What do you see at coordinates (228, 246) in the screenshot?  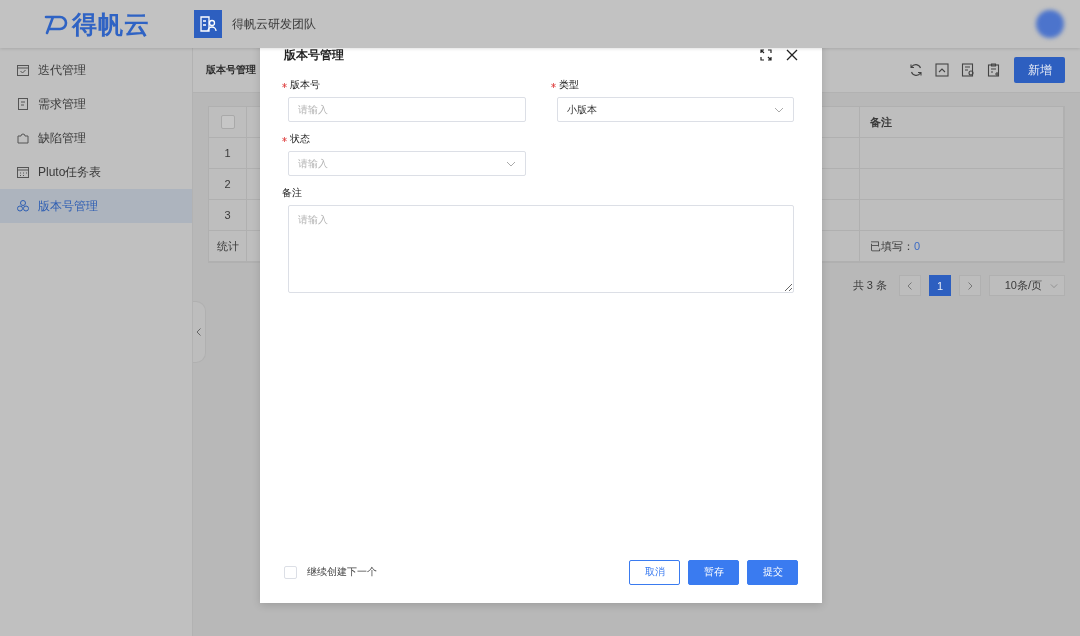 I see `table-cell: 统计` at bounding box center [228, 246].